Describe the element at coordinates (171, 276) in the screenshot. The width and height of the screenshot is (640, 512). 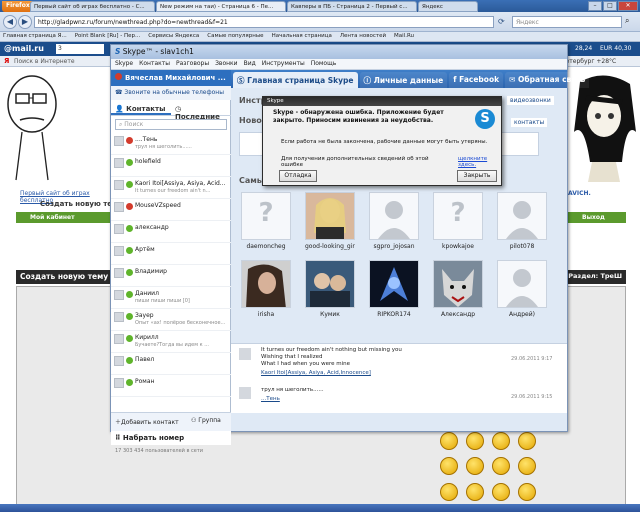
I see `contact-item: Владимир` at that location.